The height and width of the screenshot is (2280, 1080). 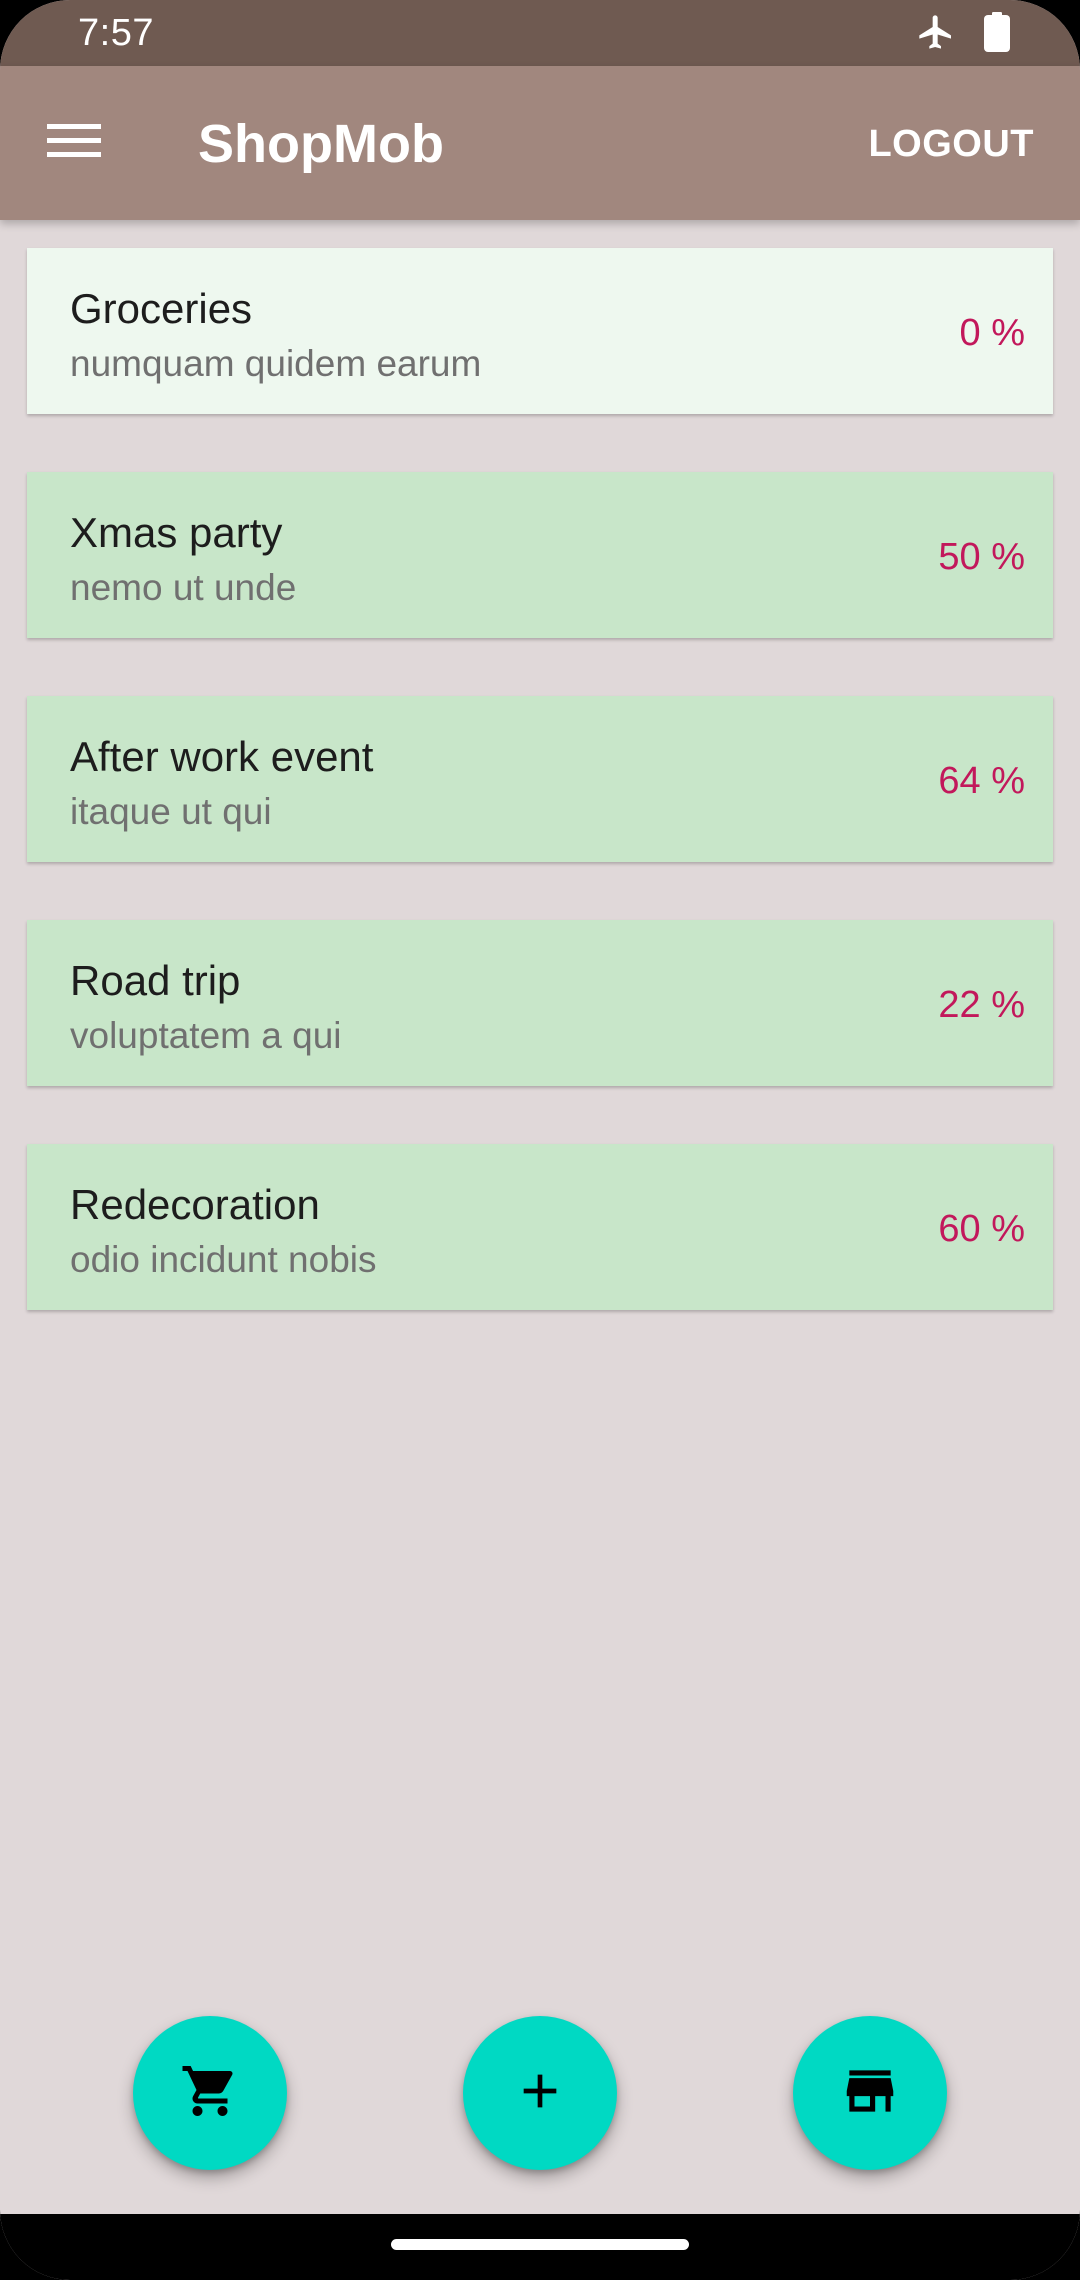 I want to click on logout-button: LOGOUT, so click(x=951, y=144).